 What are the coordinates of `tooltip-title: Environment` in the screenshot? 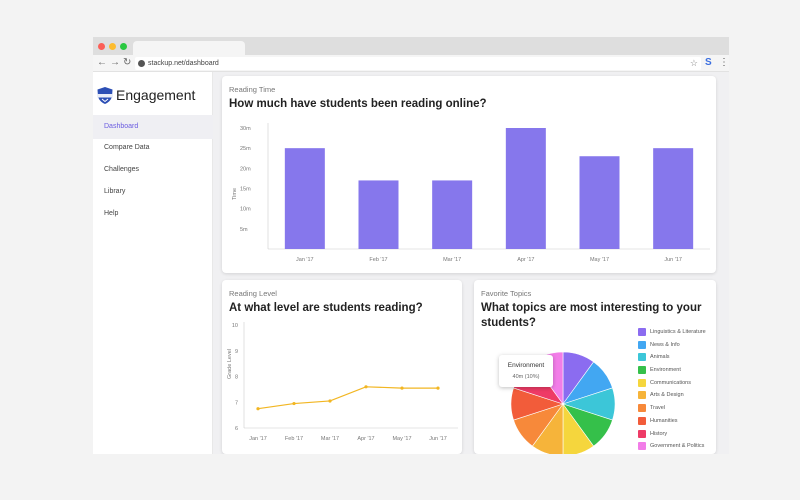 It's located at (526, 365).